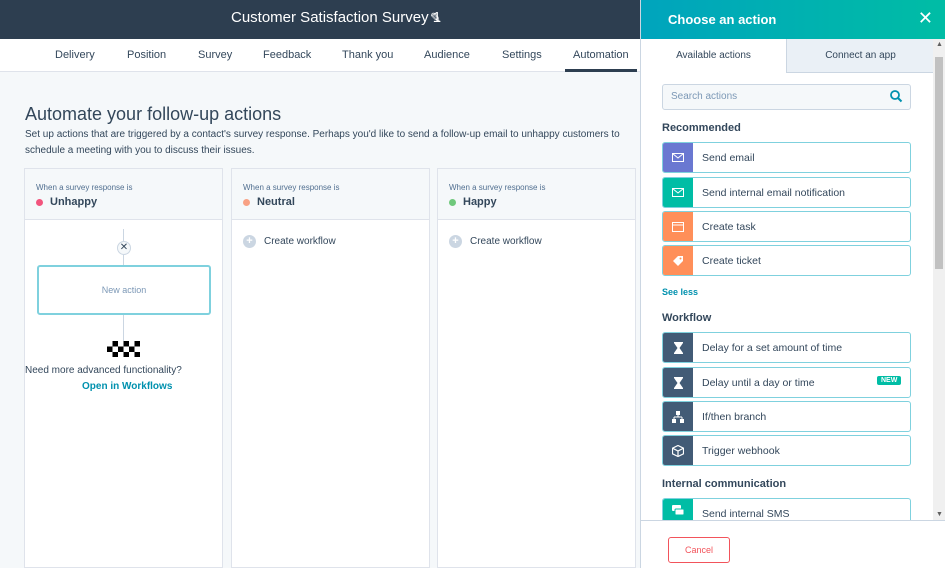 This screenshot has width=945, height=568. Describe the element at coordinates (786, 260) in the screenshot. I see `action-create-ticket: Create ticket` at that location.